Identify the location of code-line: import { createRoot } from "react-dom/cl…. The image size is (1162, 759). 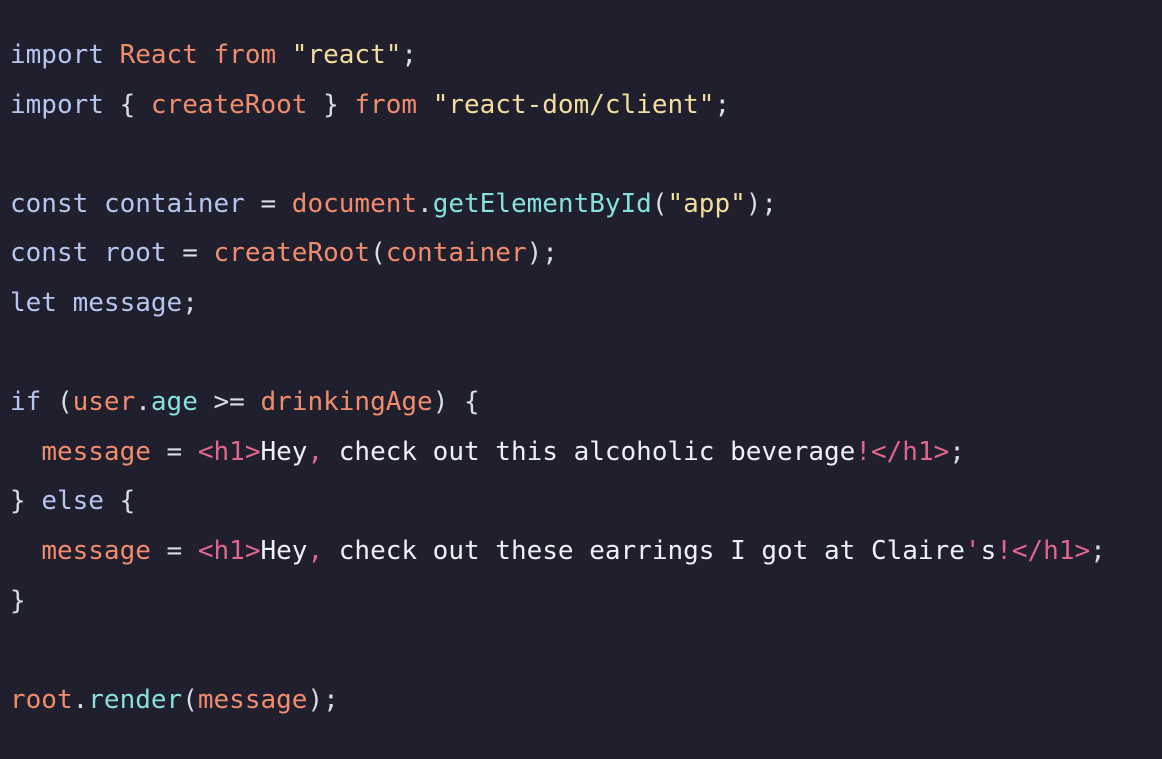
(586, 106).